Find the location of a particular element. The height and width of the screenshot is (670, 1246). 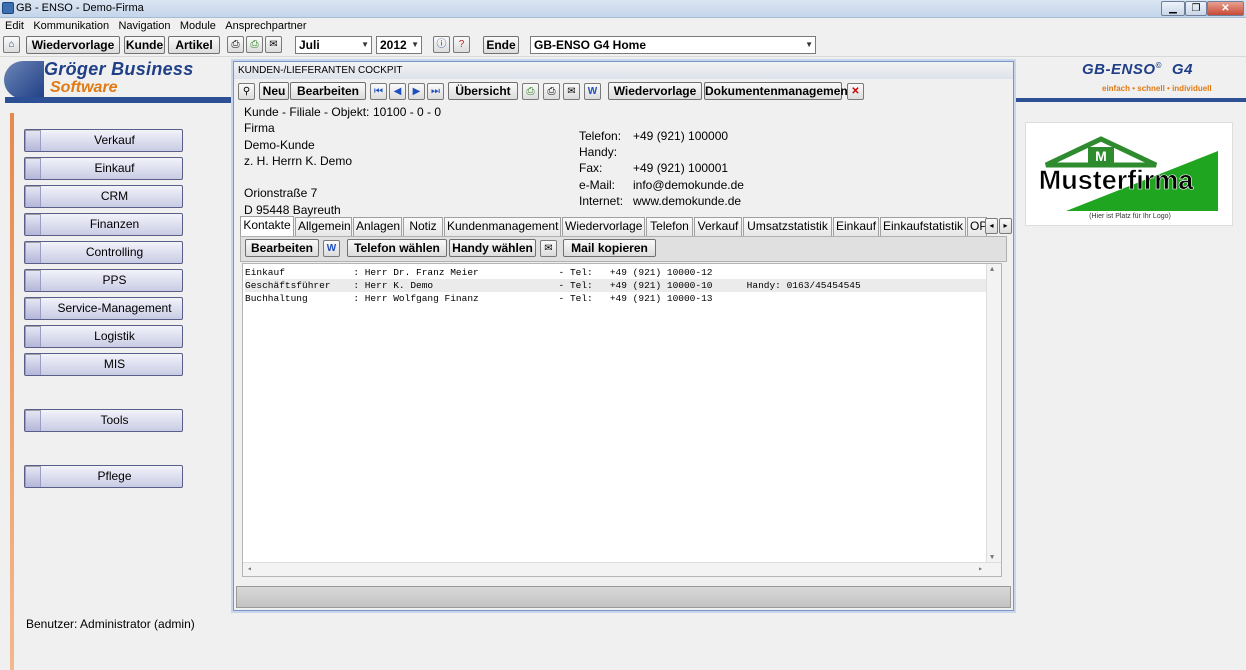

tab-telefon: Telefon is located at coordinates (669, 226).